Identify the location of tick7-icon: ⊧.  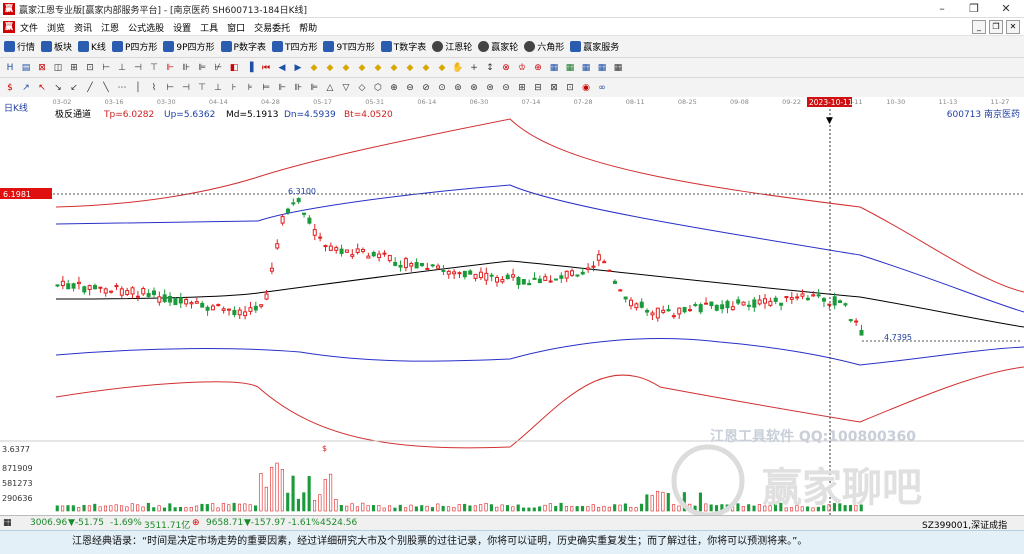
(250, 88).